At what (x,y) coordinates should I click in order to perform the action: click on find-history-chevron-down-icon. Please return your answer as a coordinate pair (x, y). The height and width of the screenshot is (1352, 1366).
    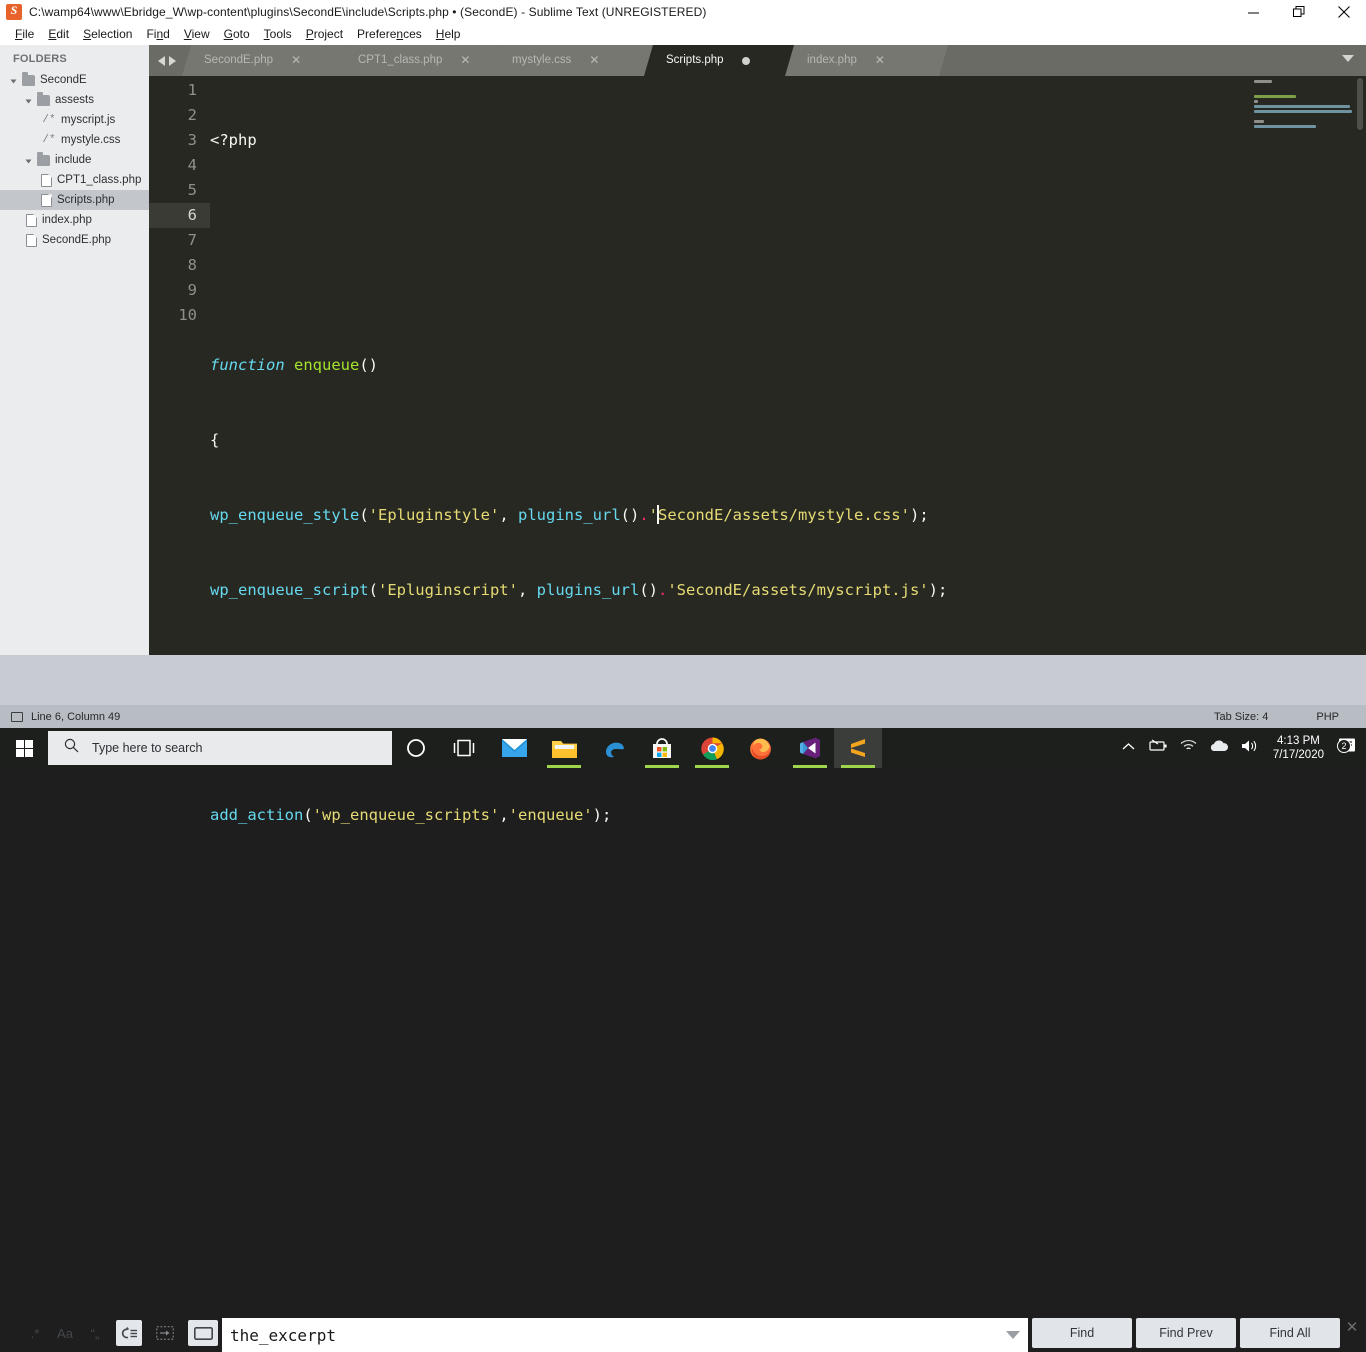
    Looking at the image, I should click on (1013, 1335).